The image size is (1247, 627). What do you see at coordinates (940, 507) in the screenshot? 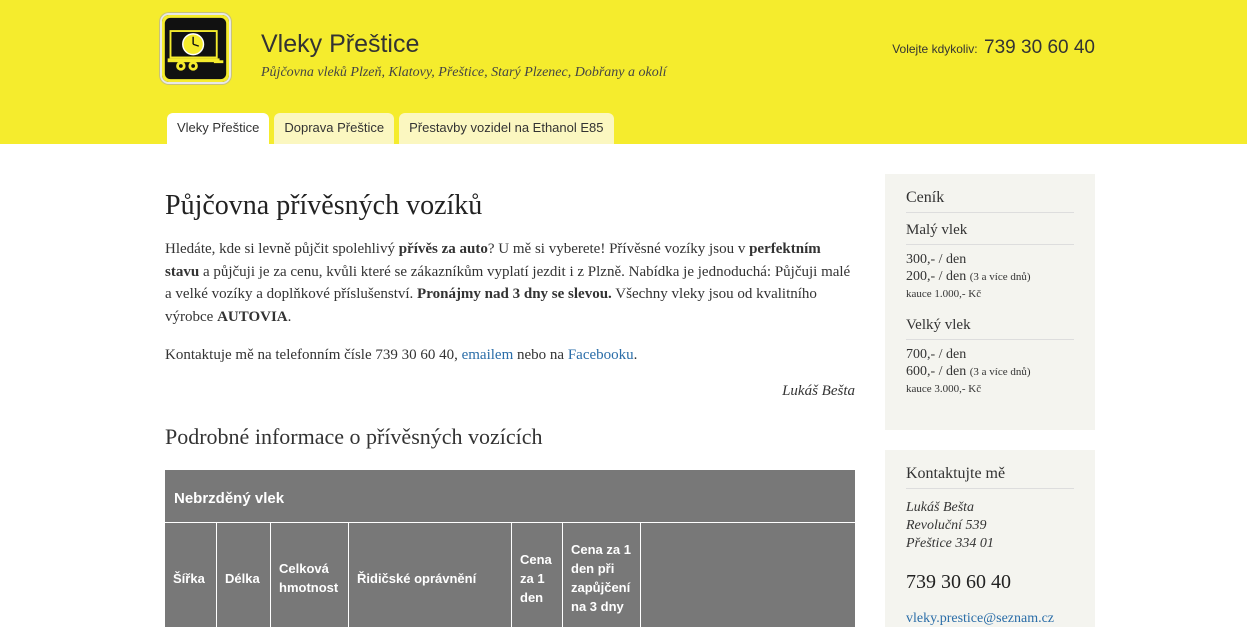
I see `contact-name: Lukáš Bešta` at bounding box center [940, 507].